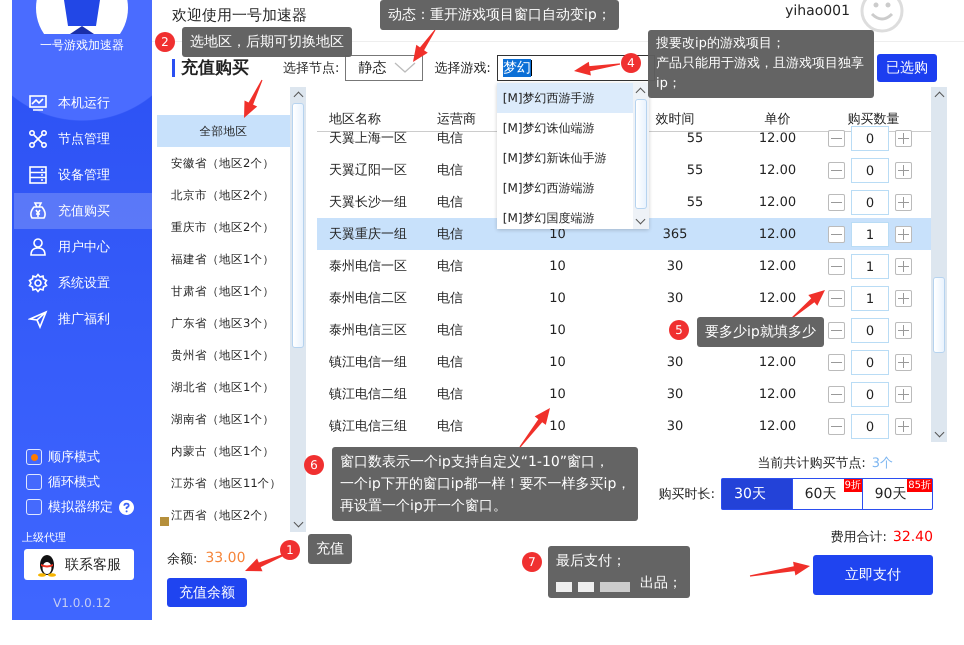 This screenshot has height=645, width=964. I want to click on server-icon, so click(38, 175).